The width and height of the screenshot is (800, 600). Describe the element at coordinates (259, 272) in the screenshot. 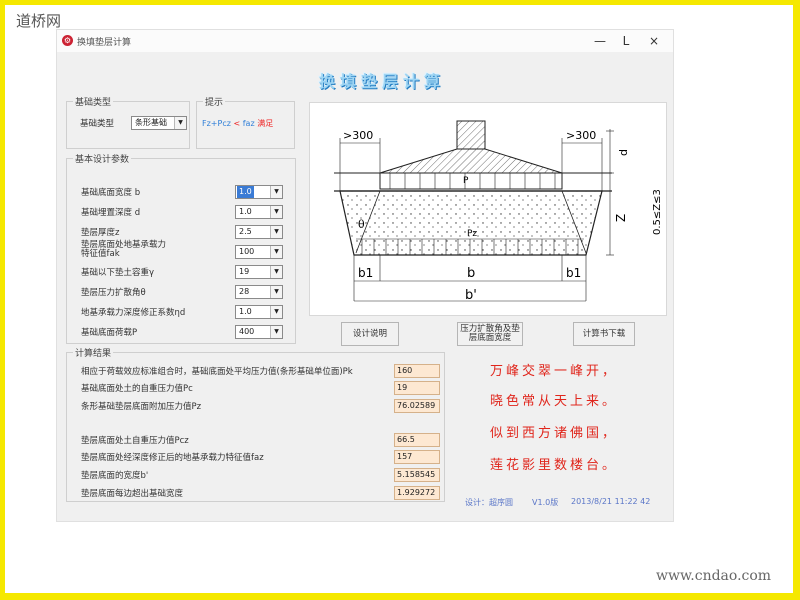

I see `field-select-gamma: 19 ▼` at that location.